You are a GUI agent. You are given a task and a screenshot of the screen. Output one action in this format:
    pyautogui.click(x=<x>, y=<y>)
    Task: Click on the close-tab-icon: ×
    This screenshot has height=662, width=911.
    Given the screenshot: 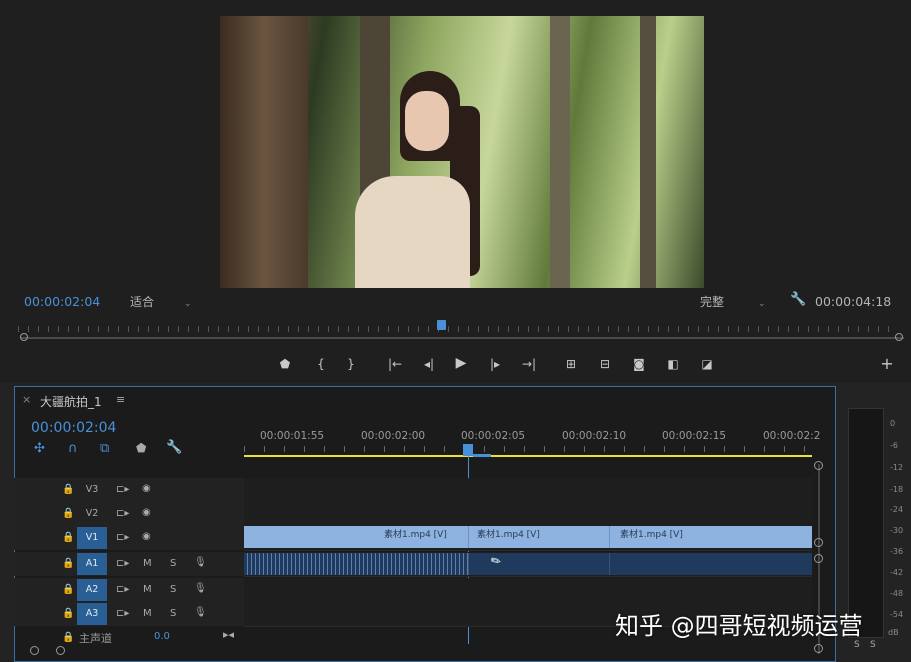 What is the action you would take?
    pyautogui.click(x=26, y=399)
    